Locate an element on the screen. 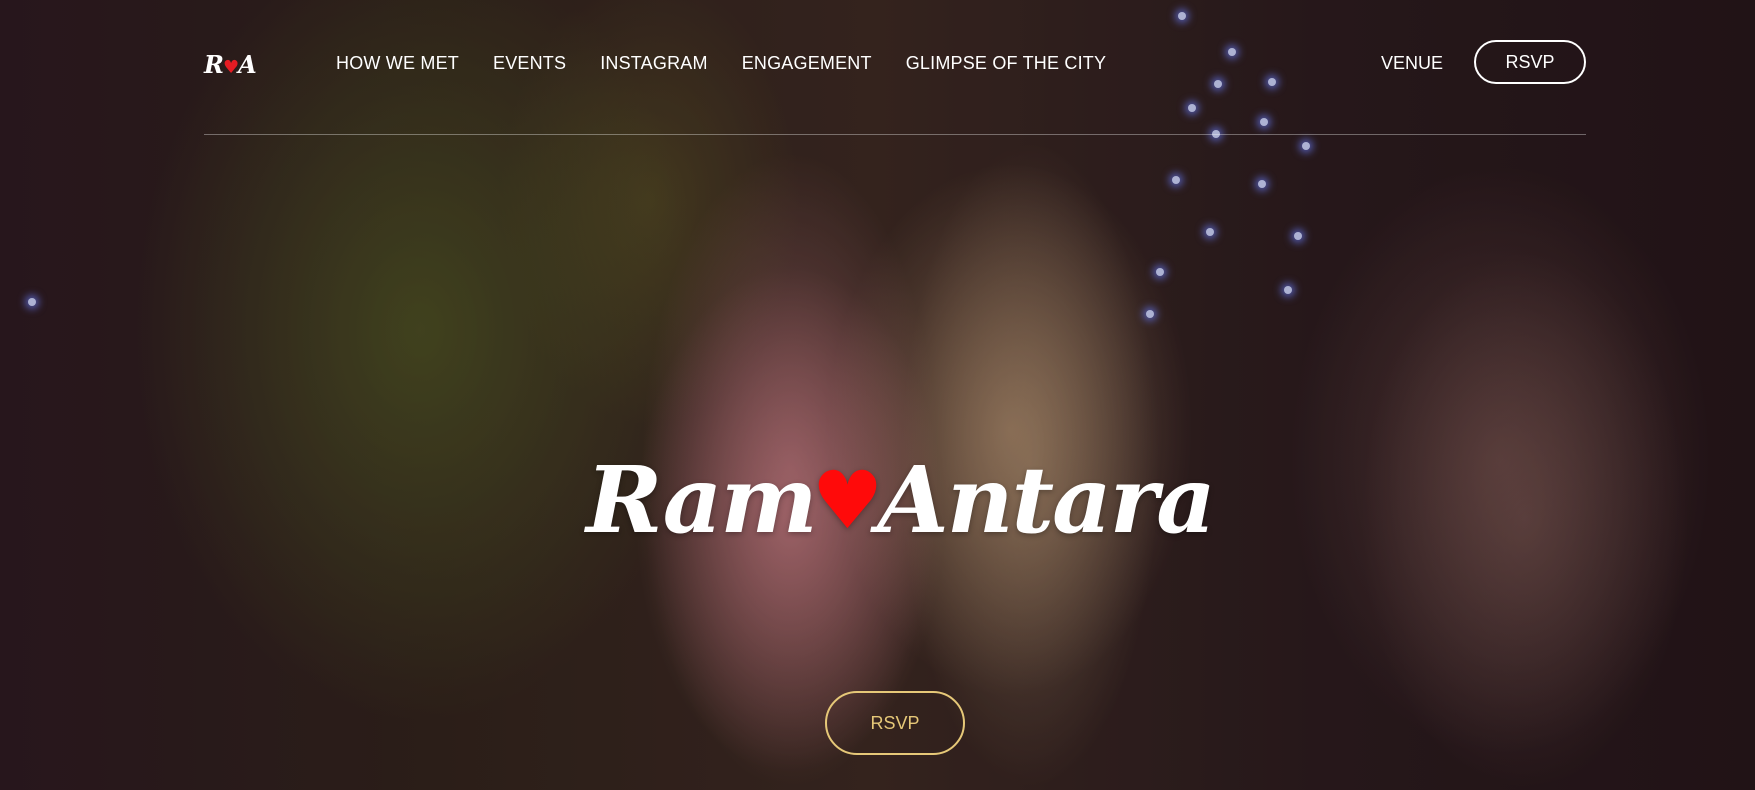 The height and width of the screenshot is (790, 1755). couple-names-title: Ram ♥ Antara is located at coordinates (901, 500).